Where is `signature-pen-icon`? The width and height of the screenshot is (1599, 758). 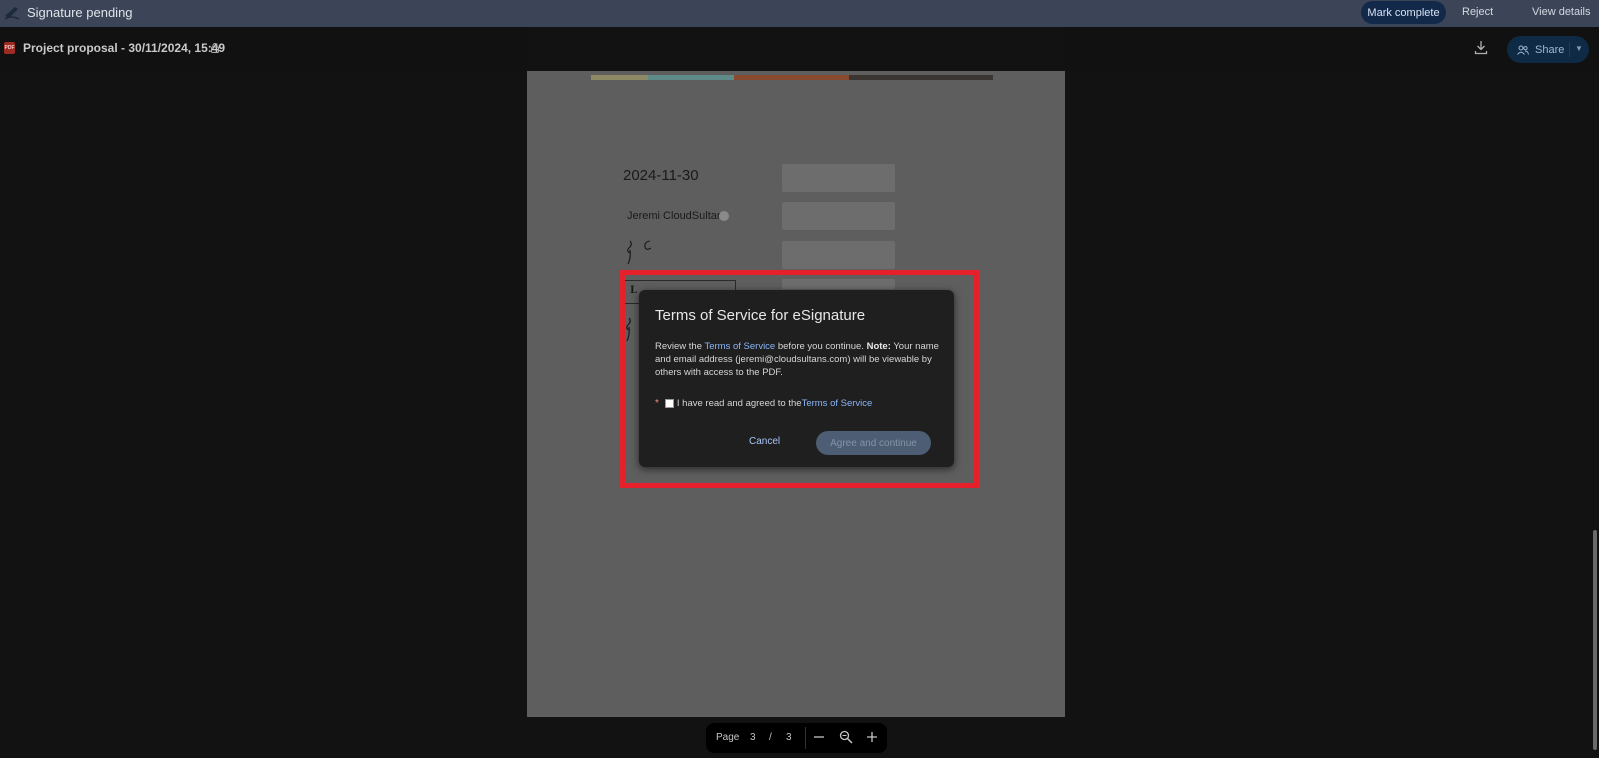 signature-pen-icon is located at coordinates (12, 13).